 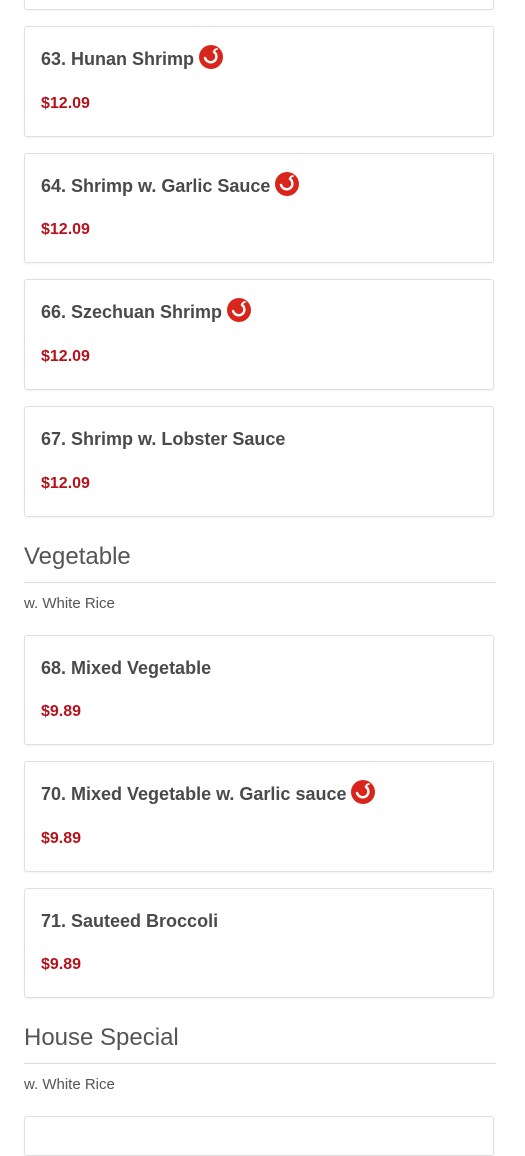 I want to click on menu-item-title: 67. Shrimp w. Lobster Sauce, so click(x=163, y=439).